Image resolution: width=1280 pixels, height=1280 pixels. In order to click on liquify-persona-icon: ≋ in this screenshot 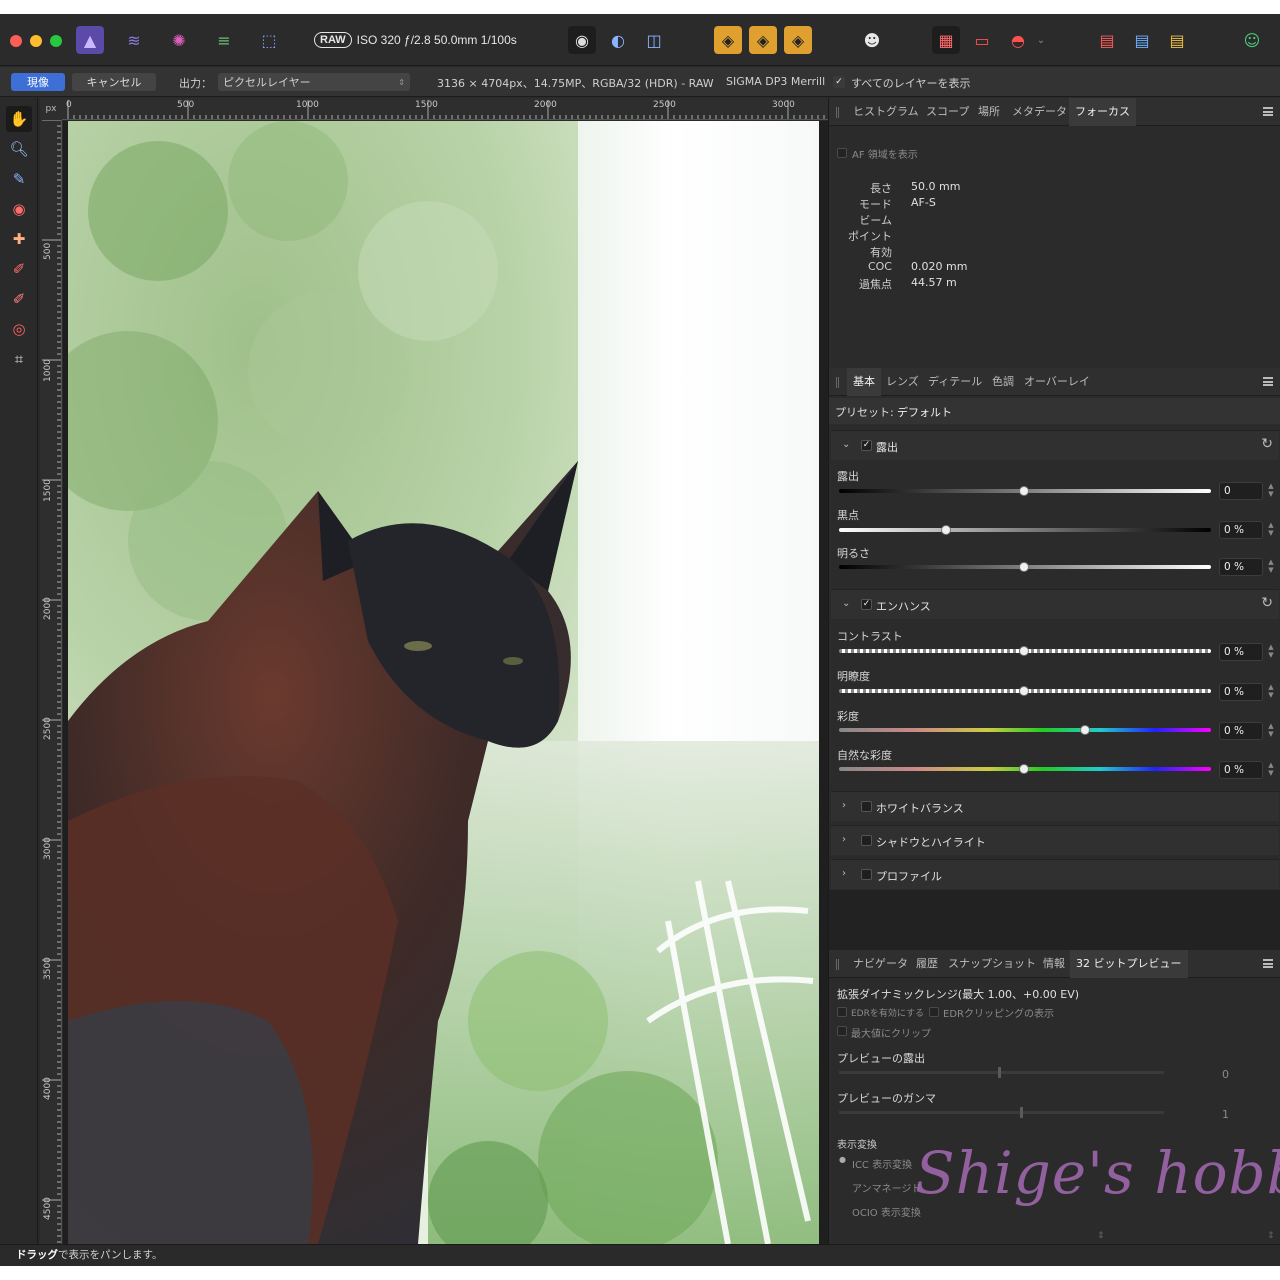, I will do `click(134, 40)`.